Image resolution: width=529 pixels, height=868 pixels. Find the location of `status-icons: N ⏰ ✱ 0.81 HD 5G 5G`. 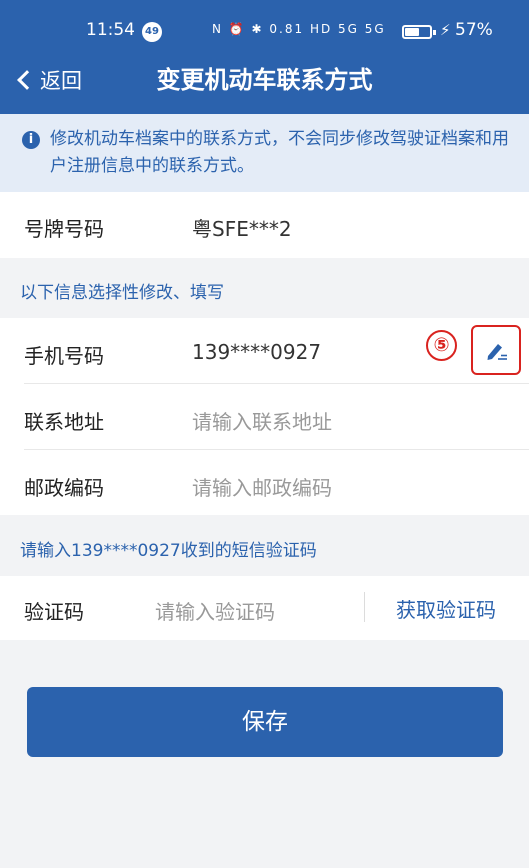

status-icons: N ⏰ ✱ 0.81 HD 5G 5G is located at coordinates (299, 29).